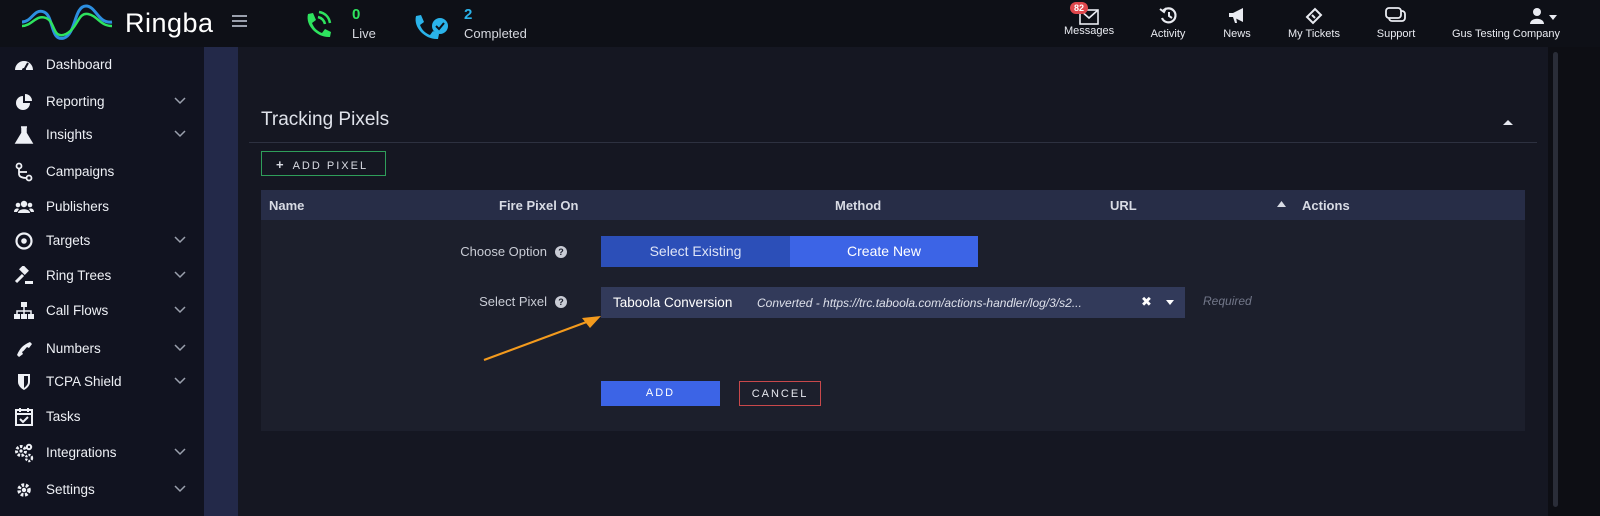 The height and width of the screenshot is (516, 1600). Describe the element at coordinates (495, 33) in the screenshot. I see `completed-label: Completed` at that location.